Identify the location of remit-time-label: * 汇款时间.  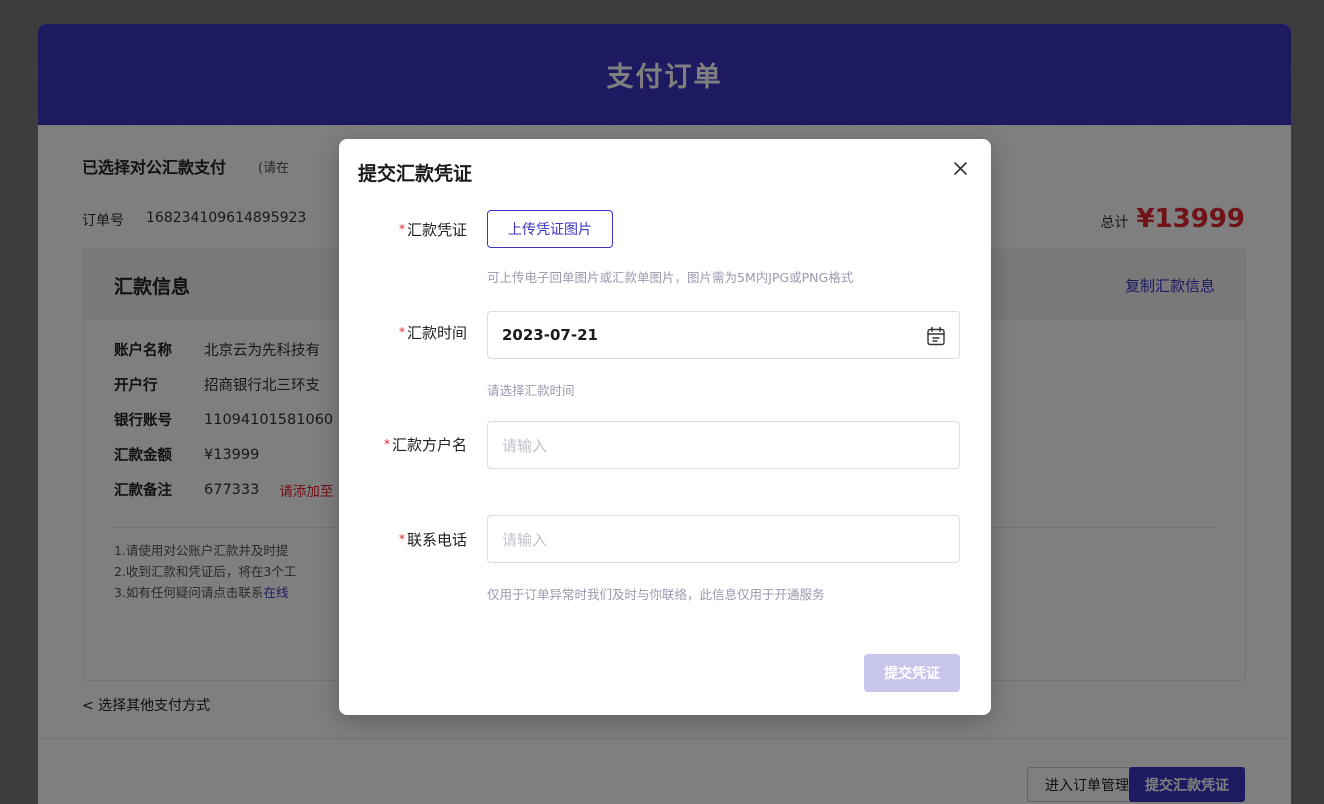
(433, 332).